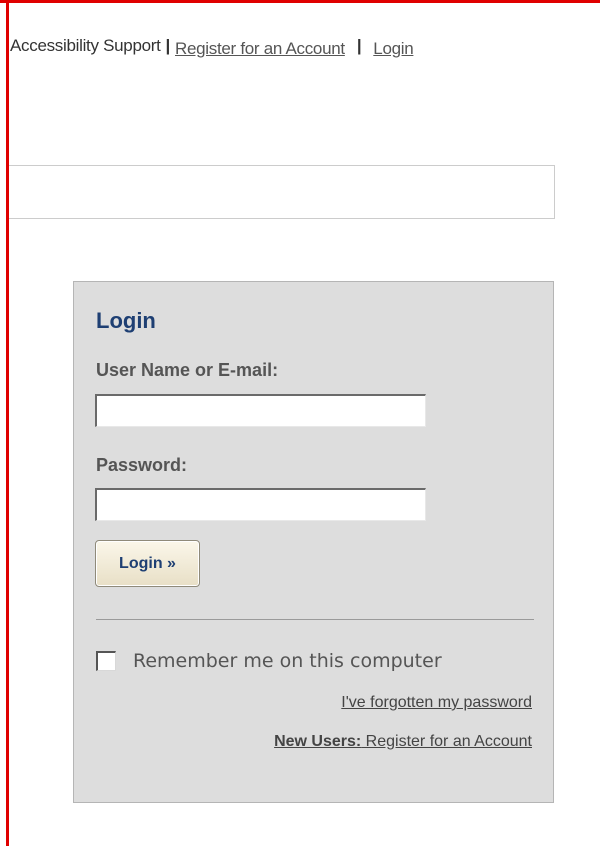  I want to click on password-label: Password:, so click(142, 465).